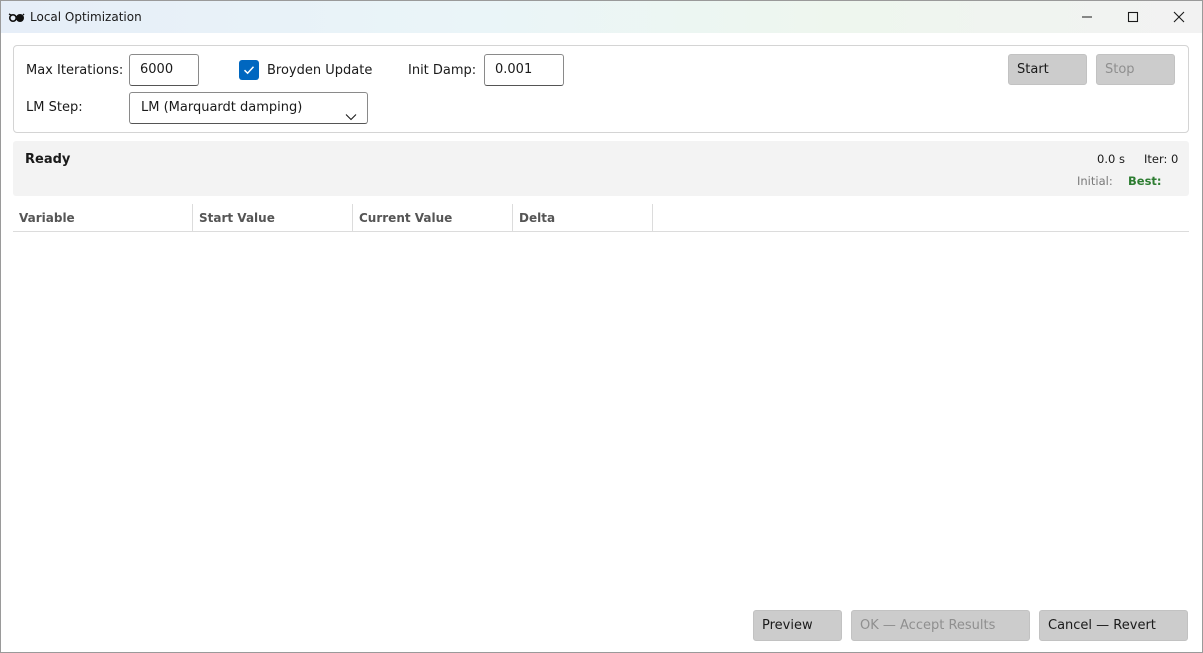  Describe the element at coordinates (1111, 159) in the screenshot. I see `elapsed-time: 0.0 s` at that location.